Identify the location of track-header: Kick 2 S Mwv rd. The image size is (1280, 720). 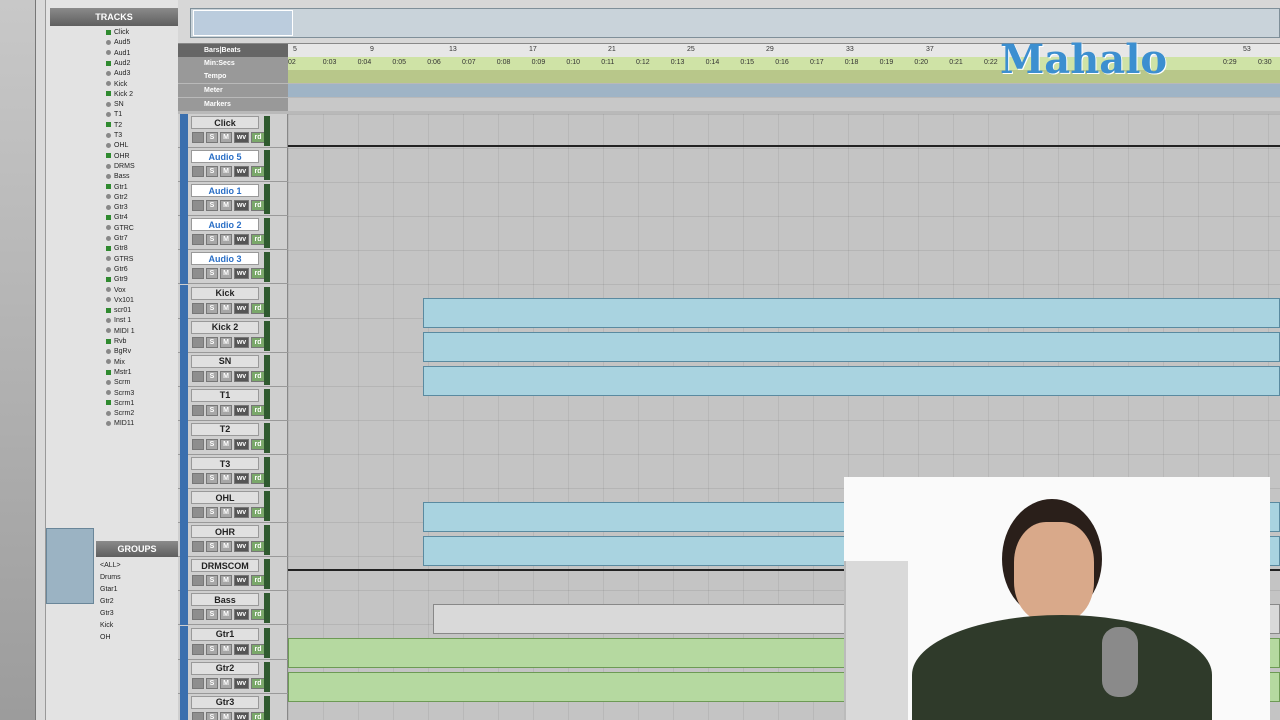
(233, 335).